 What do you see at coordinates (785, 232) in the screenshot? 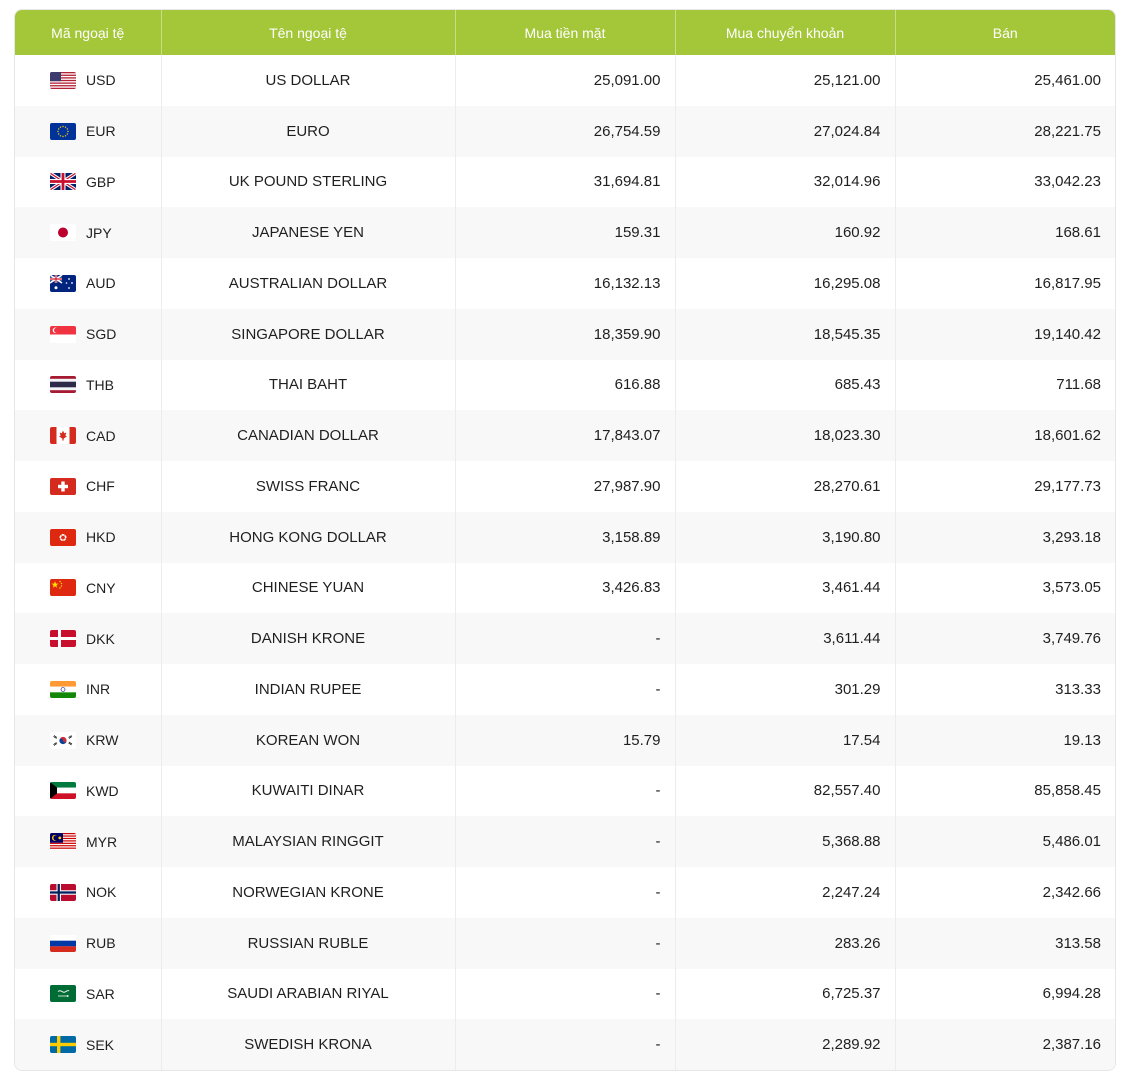
I see `transfer-buy-rate: 160.92` at bounding box center [785, 232].